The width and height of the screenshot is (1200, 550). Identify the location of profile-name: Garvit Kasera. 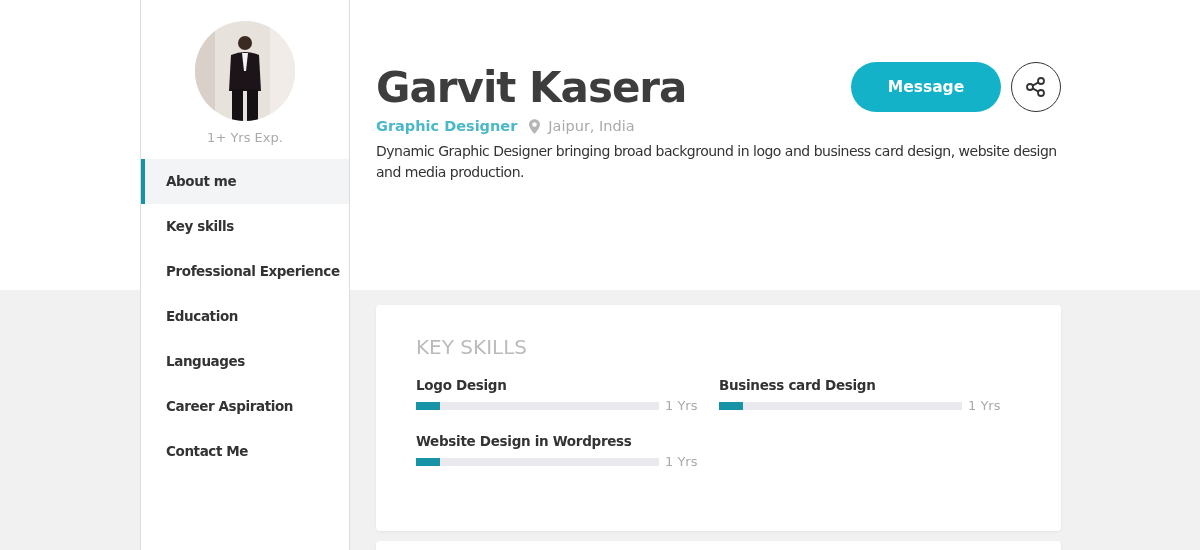
(531, 88).